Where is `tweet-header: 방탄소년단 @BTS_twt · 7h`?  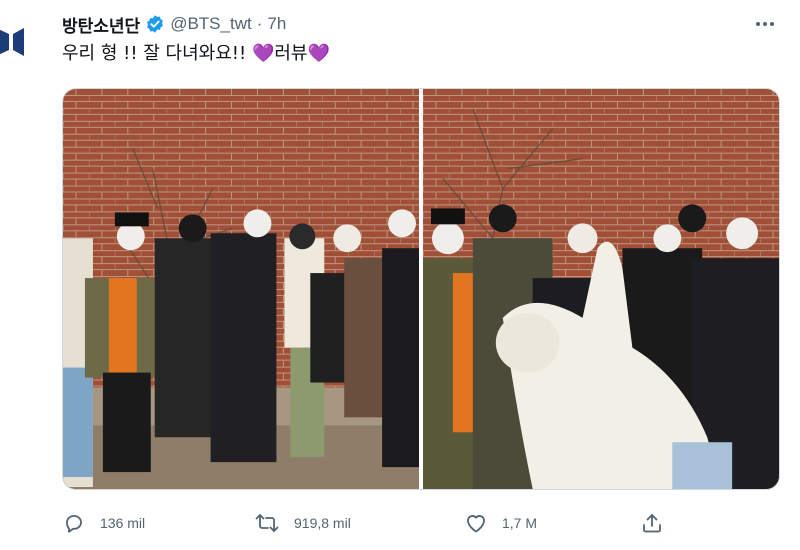
tweet-header: 방탄소년단 @BTS_twt · 7h is located at coordinates (174, 24).